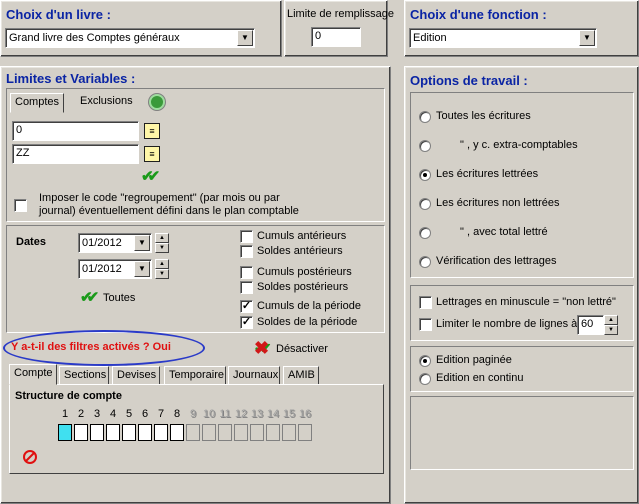  I want to click on edition-continu-radio, so click(425, 379).